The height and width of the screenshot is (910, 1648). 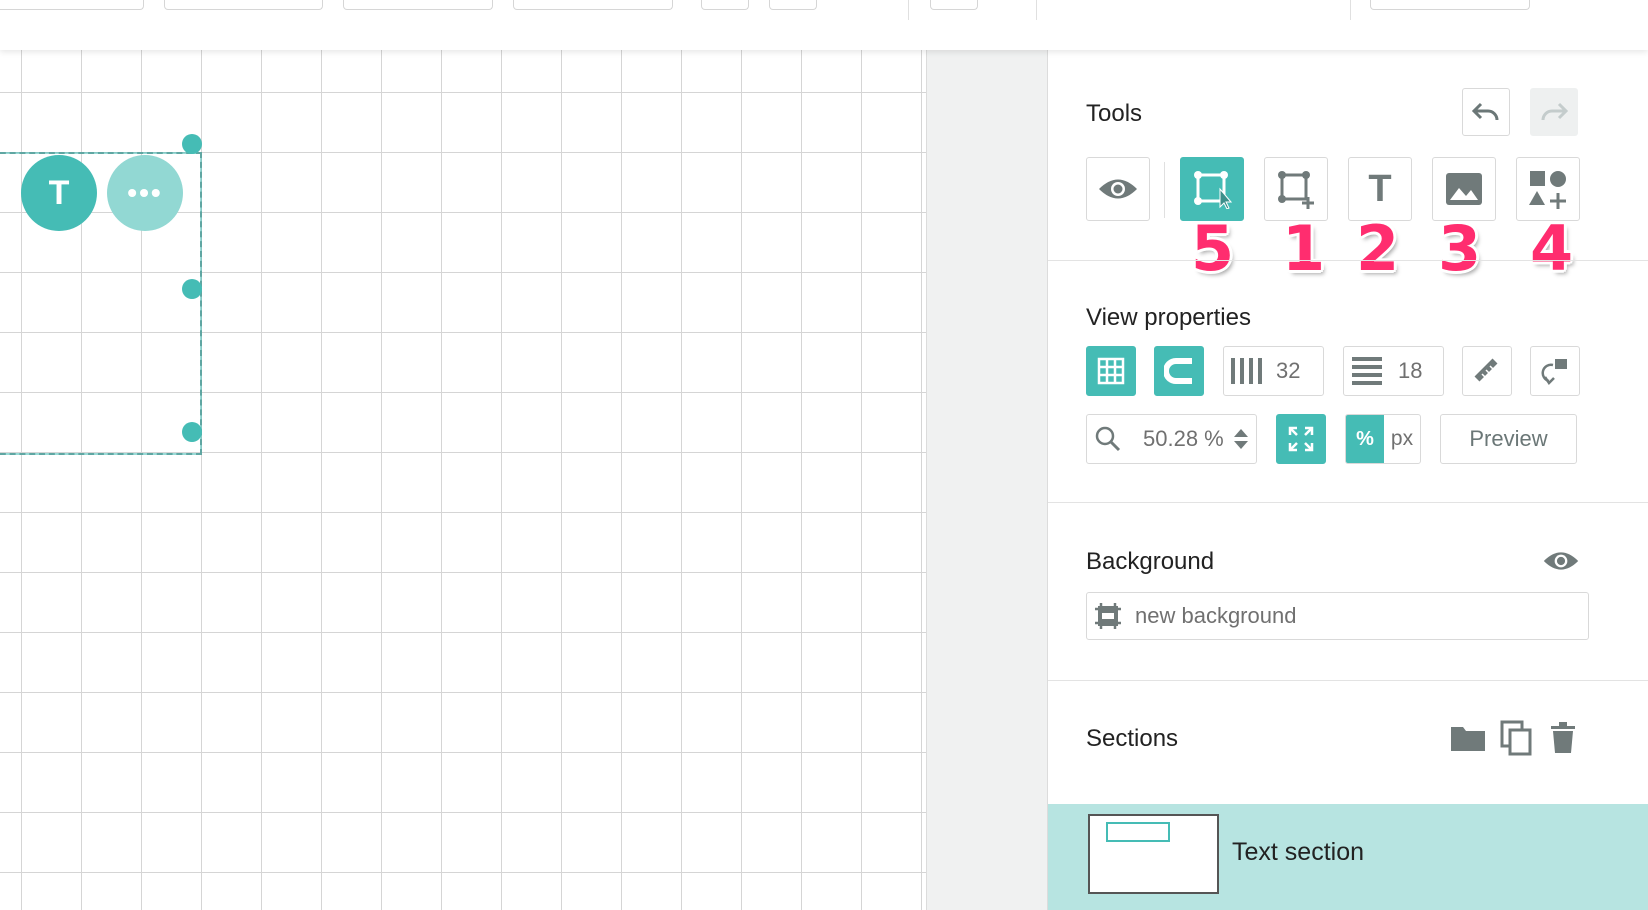 I want to click on shapes-plus-icon, so click(x=1548, y=189).